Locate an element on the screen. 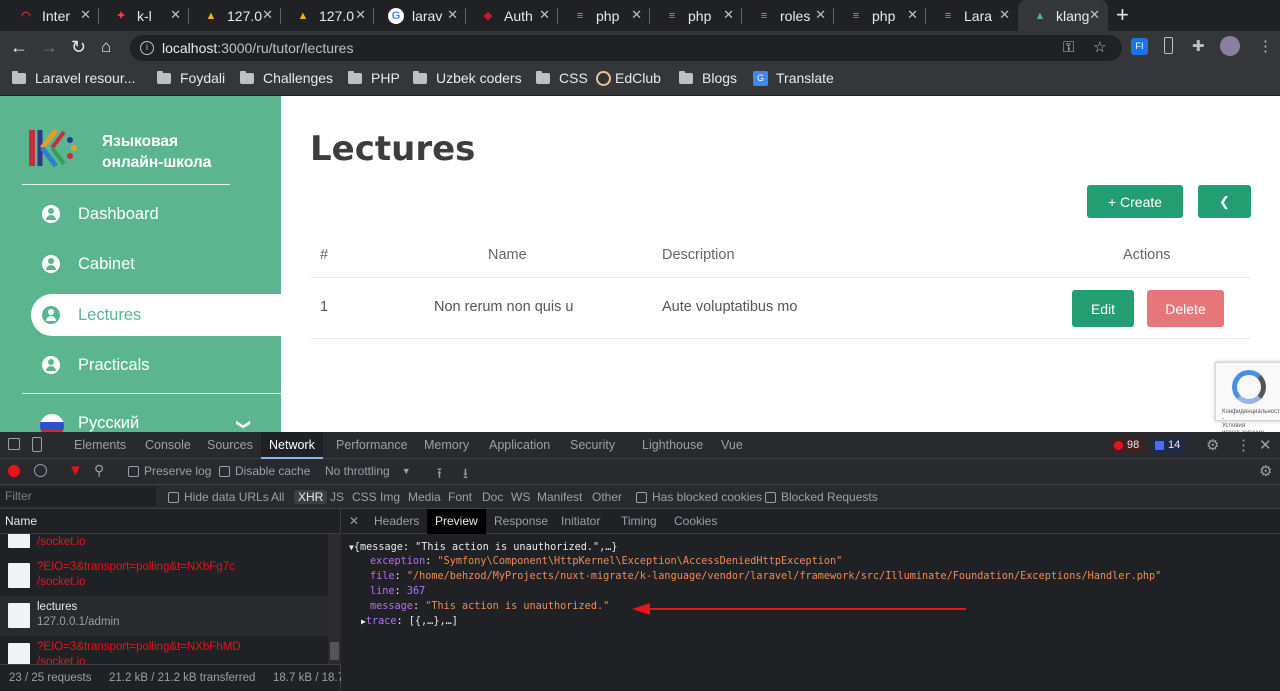 Image resolution: width=1280 pixels, height=691 pixels. browser-tab: ✦ k-l ✕ is located at coordinates (144, 15).